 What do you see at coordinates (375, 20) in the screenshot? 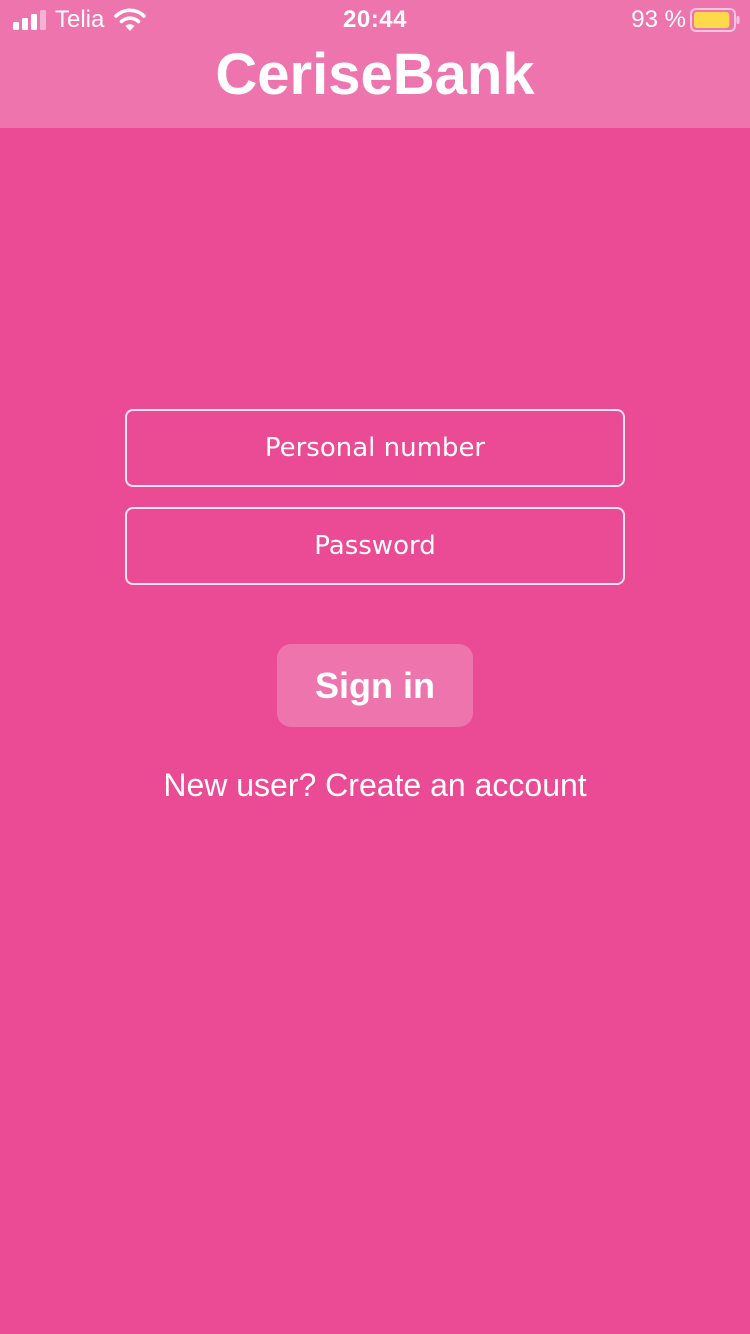
I see `status-bar: Telia 20:44 93 %` at bounding box center [375, 20].